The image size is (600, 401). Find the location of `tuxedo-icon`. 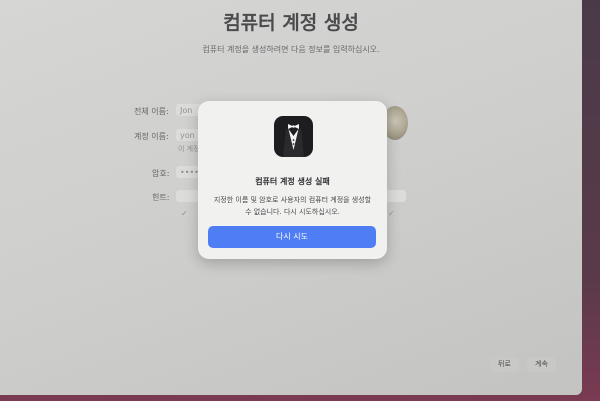

tuxedo-icon is located at coordinates (293, 136).